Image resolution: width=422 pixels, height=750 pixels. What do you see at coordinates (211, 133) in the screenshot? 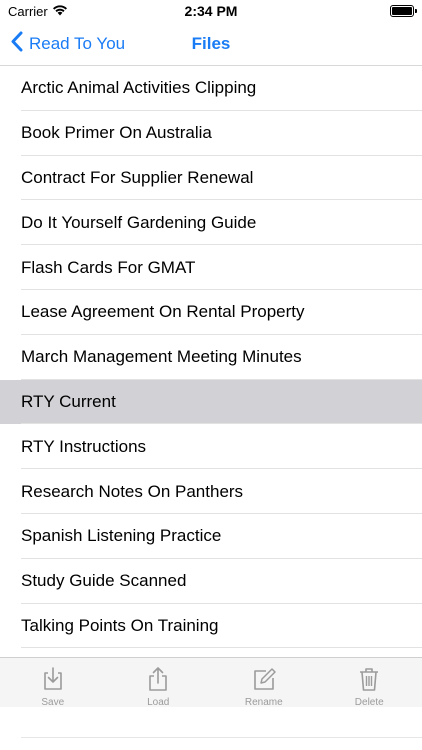
I see `list-item: Book Primer On Australia` at bounding box center [211, 133].